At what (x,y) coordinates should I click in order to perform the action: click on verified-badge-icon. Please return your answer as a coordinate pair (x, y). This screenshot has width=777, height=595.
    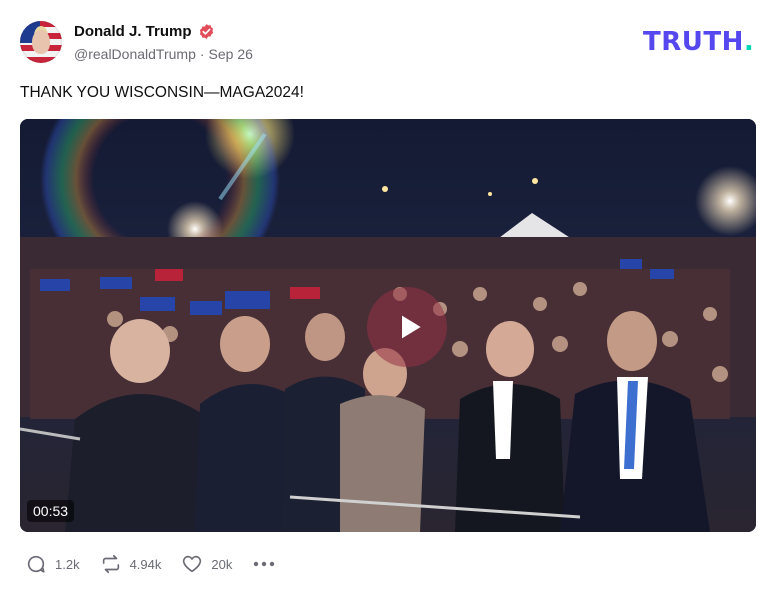
    Looking at the image, I should click on (206, 31).